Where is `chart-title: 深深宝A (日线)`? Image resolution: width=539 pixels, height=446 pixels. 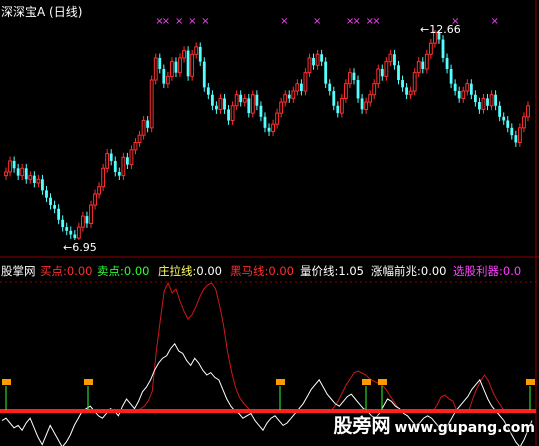
chart-title: 深深宝A (日线) is located at coordinates (42, 12).